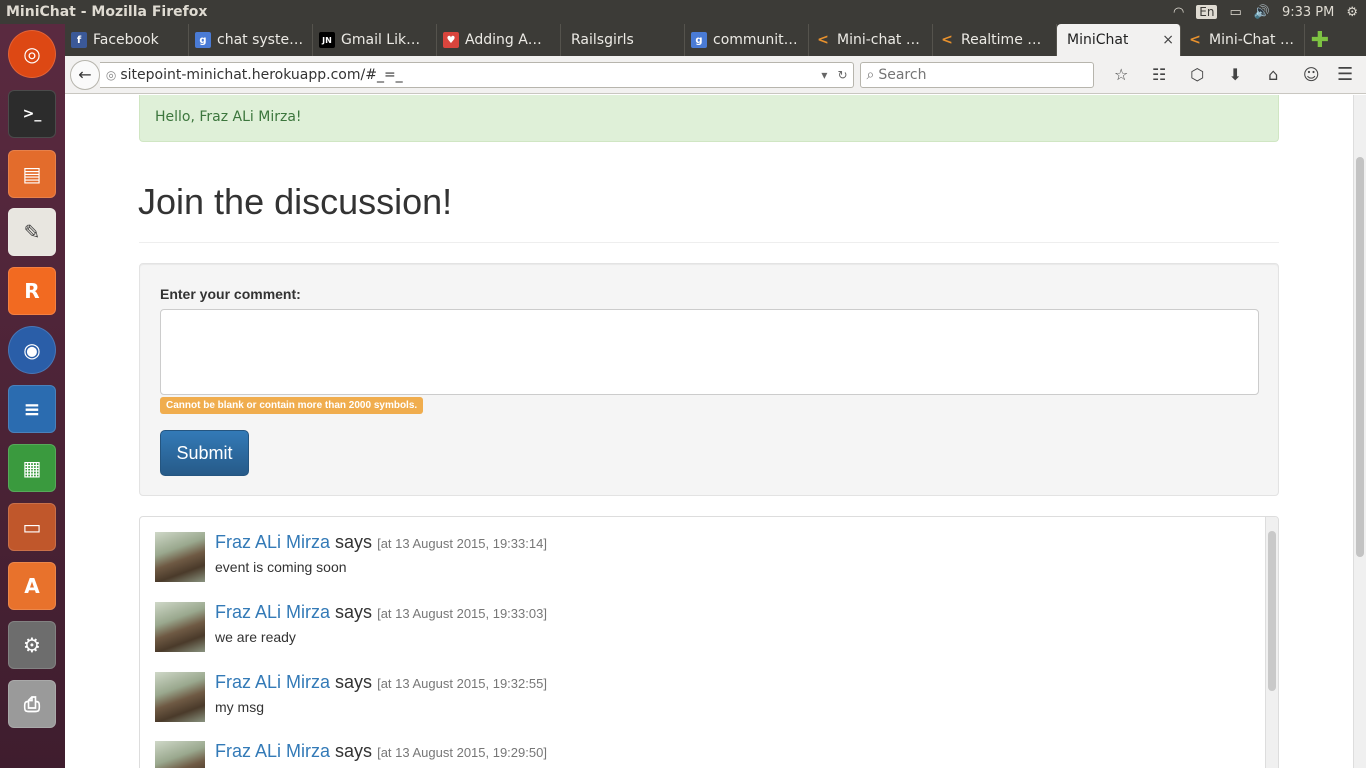 This screenshot has width=1366, height=768. I want to click on comment-timestamp: [at 13 August 2015, 19:33:03], so click(462, 613).